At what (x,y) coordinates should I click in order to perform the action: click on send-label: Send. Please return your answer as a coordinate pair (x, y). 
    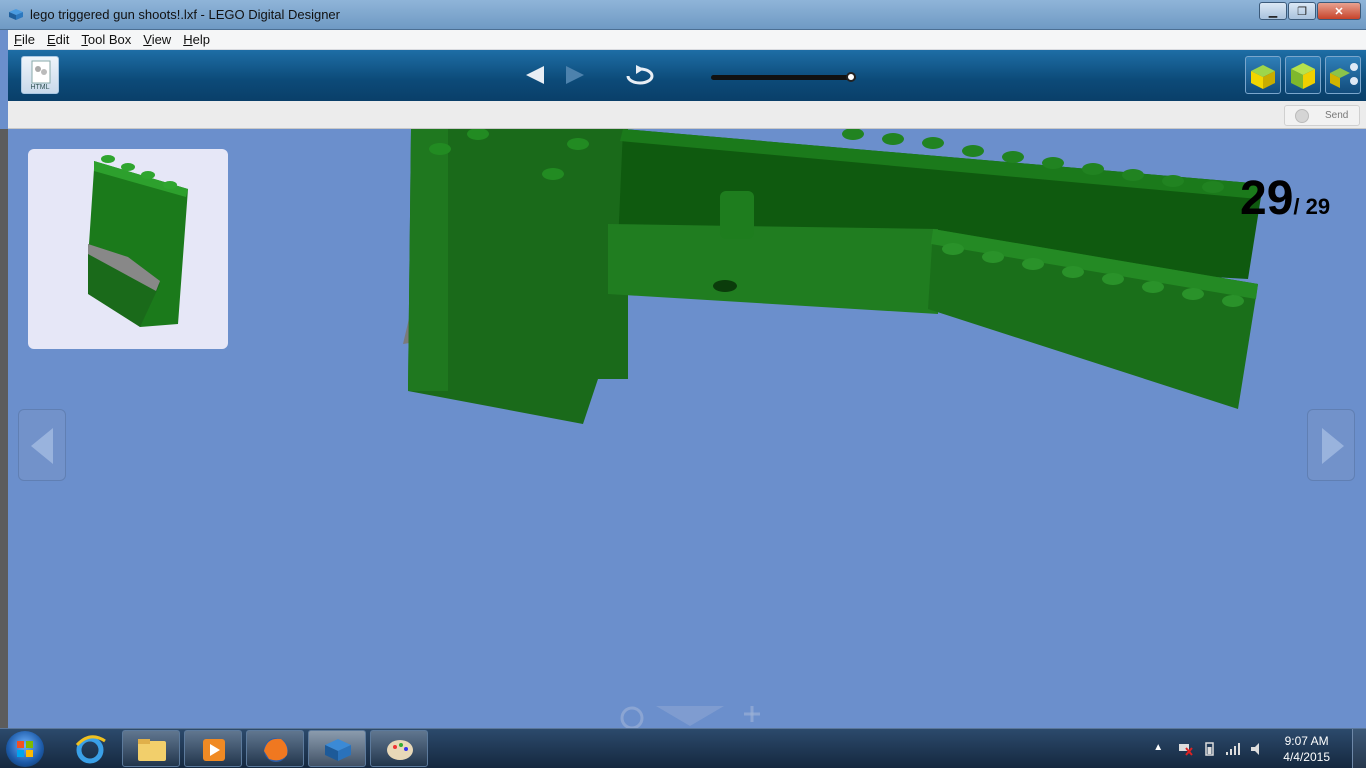
    Looking at the image, I should click on (1337, 115).